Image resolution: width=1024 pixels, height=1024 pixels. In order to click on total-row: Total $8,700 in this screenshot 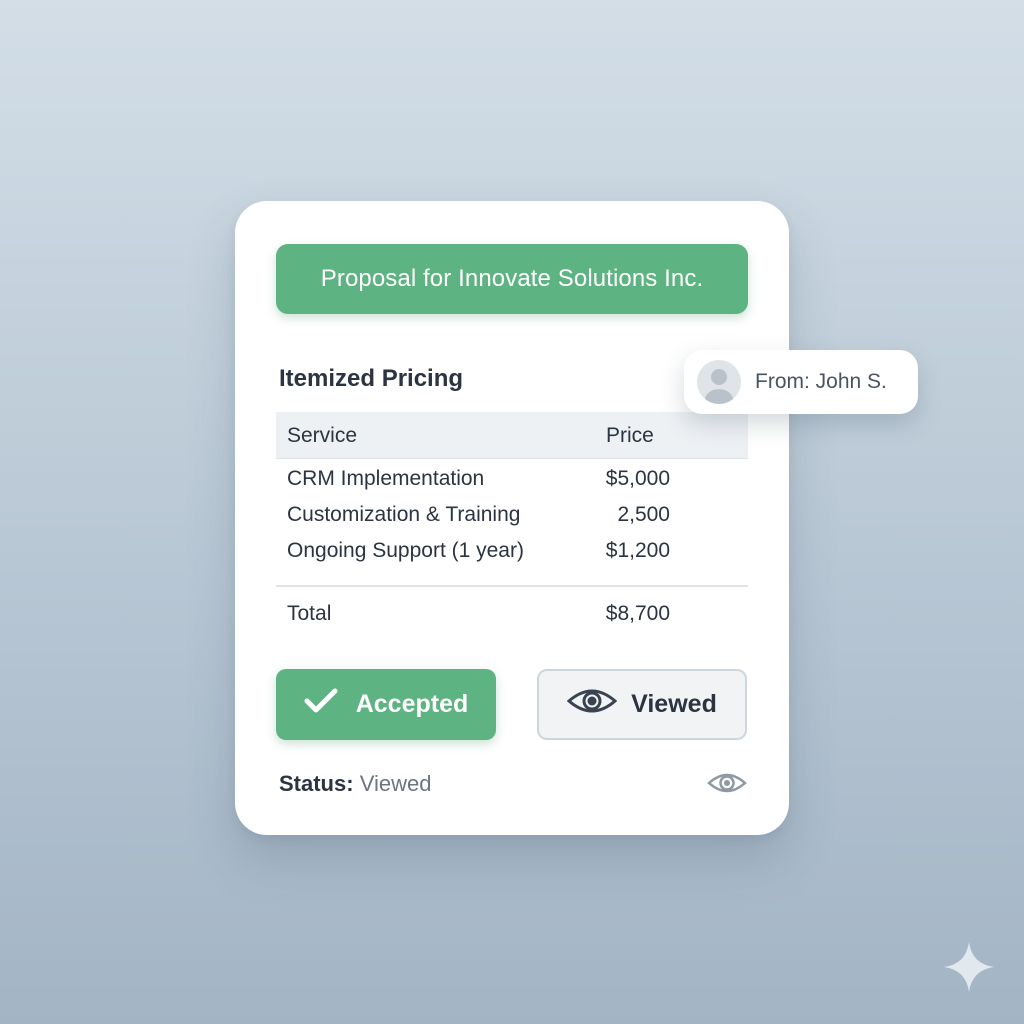, I will do `click(512, 611)`.